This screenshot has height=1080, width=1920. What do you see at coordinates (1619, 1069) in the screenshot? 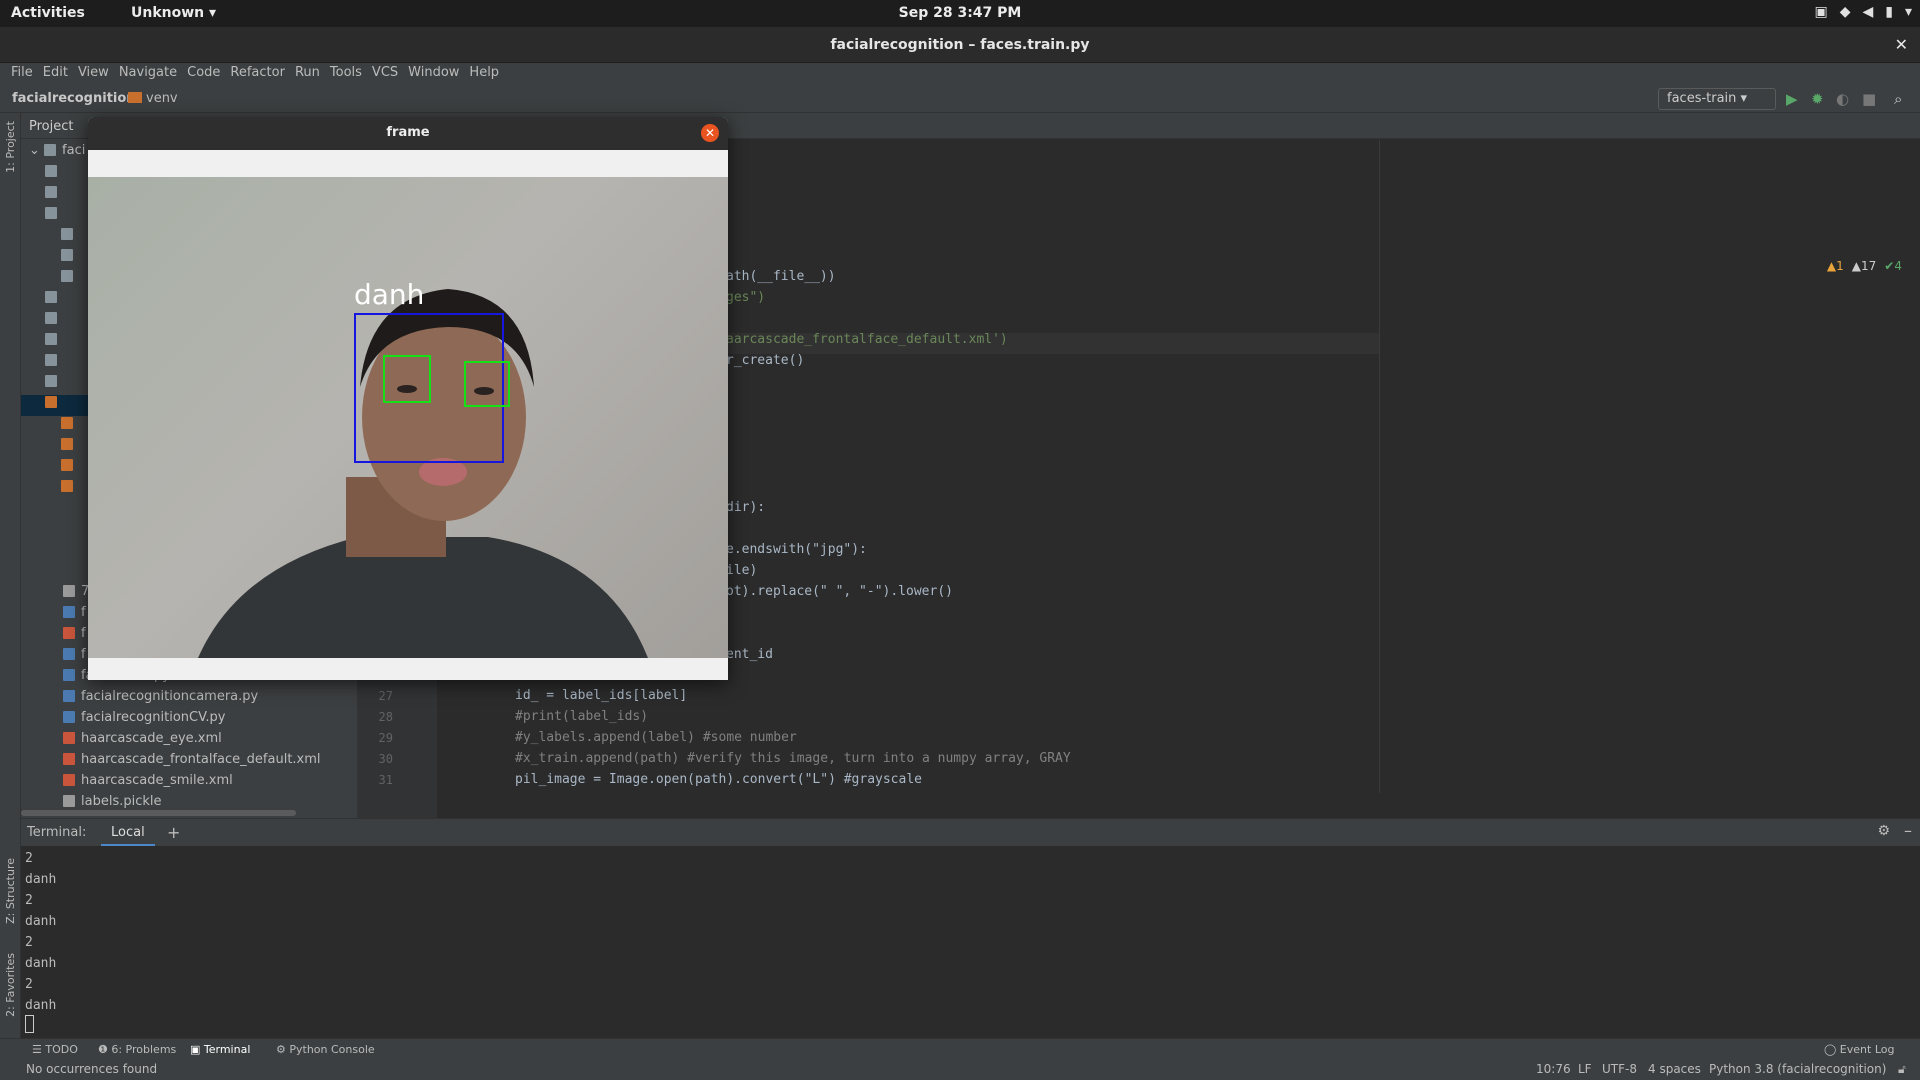
I see `file-encoding: UTF-8` at bounding box center [1619, 1069].